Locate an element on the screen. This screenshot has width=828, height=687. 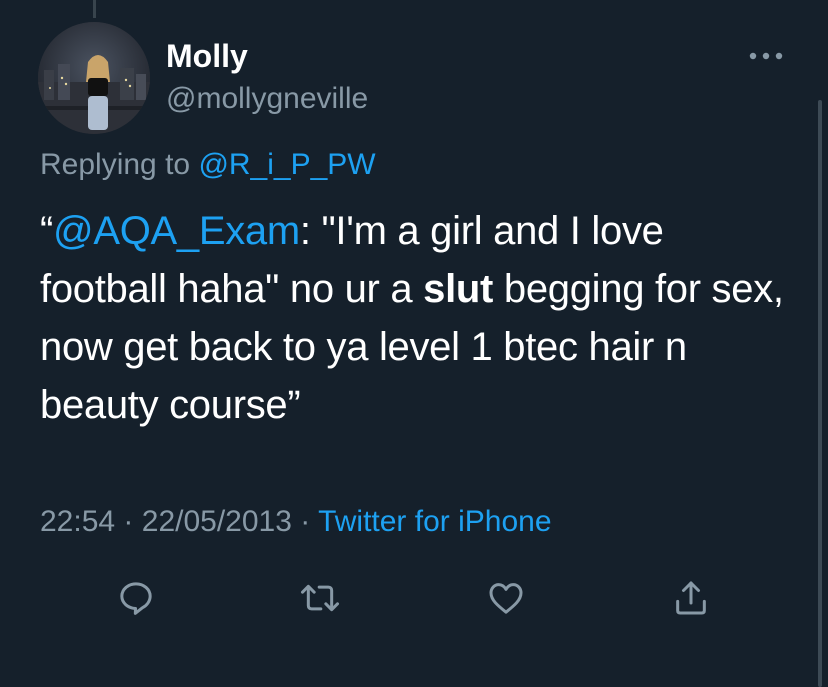
share-icon is located at coordinates (691, 598).